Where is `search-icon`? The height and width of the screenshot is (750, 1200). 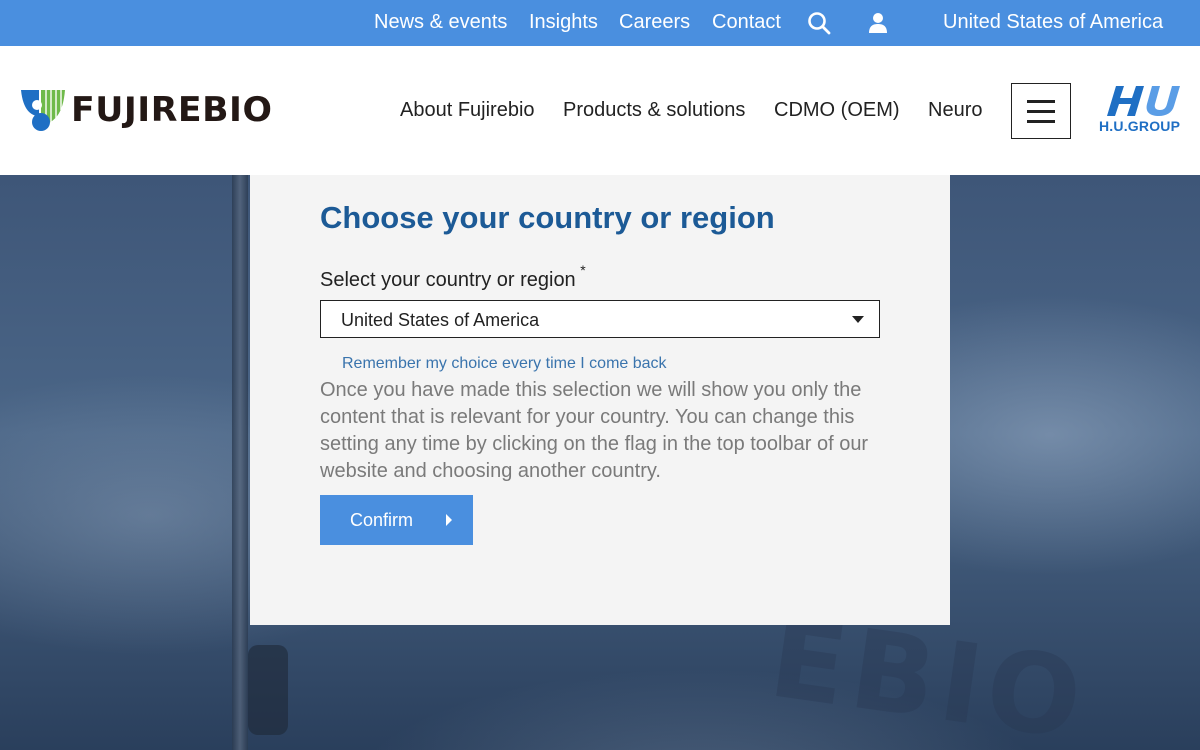 search-icon is located at coordinates (819, 23).